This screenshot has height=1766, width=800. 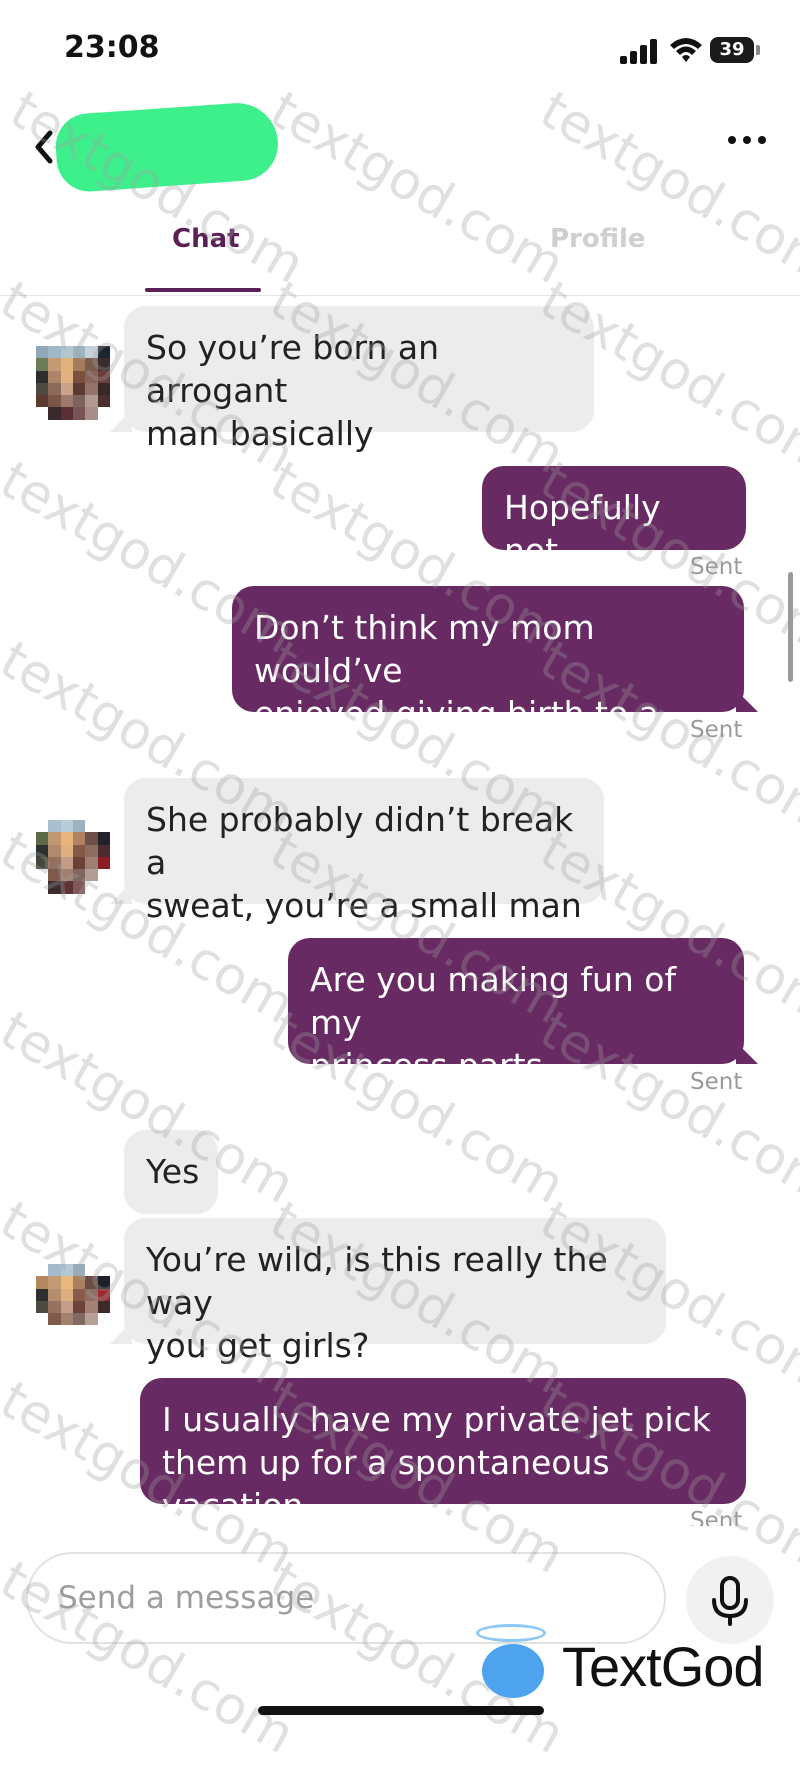 I want to click on message-line: sweat, you’re a small man, so click(x=364, y=905).